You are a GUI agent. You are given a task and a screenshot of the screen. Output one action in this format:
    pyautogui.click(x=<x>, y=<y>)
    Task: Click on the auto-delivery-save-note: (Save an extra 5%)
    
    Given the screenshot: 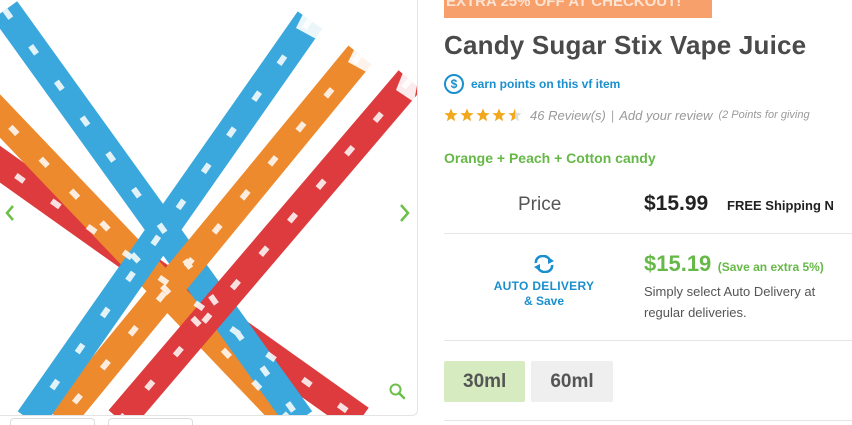 What is the action you would take?
    pyautogui.click(x=770, y=267)
    